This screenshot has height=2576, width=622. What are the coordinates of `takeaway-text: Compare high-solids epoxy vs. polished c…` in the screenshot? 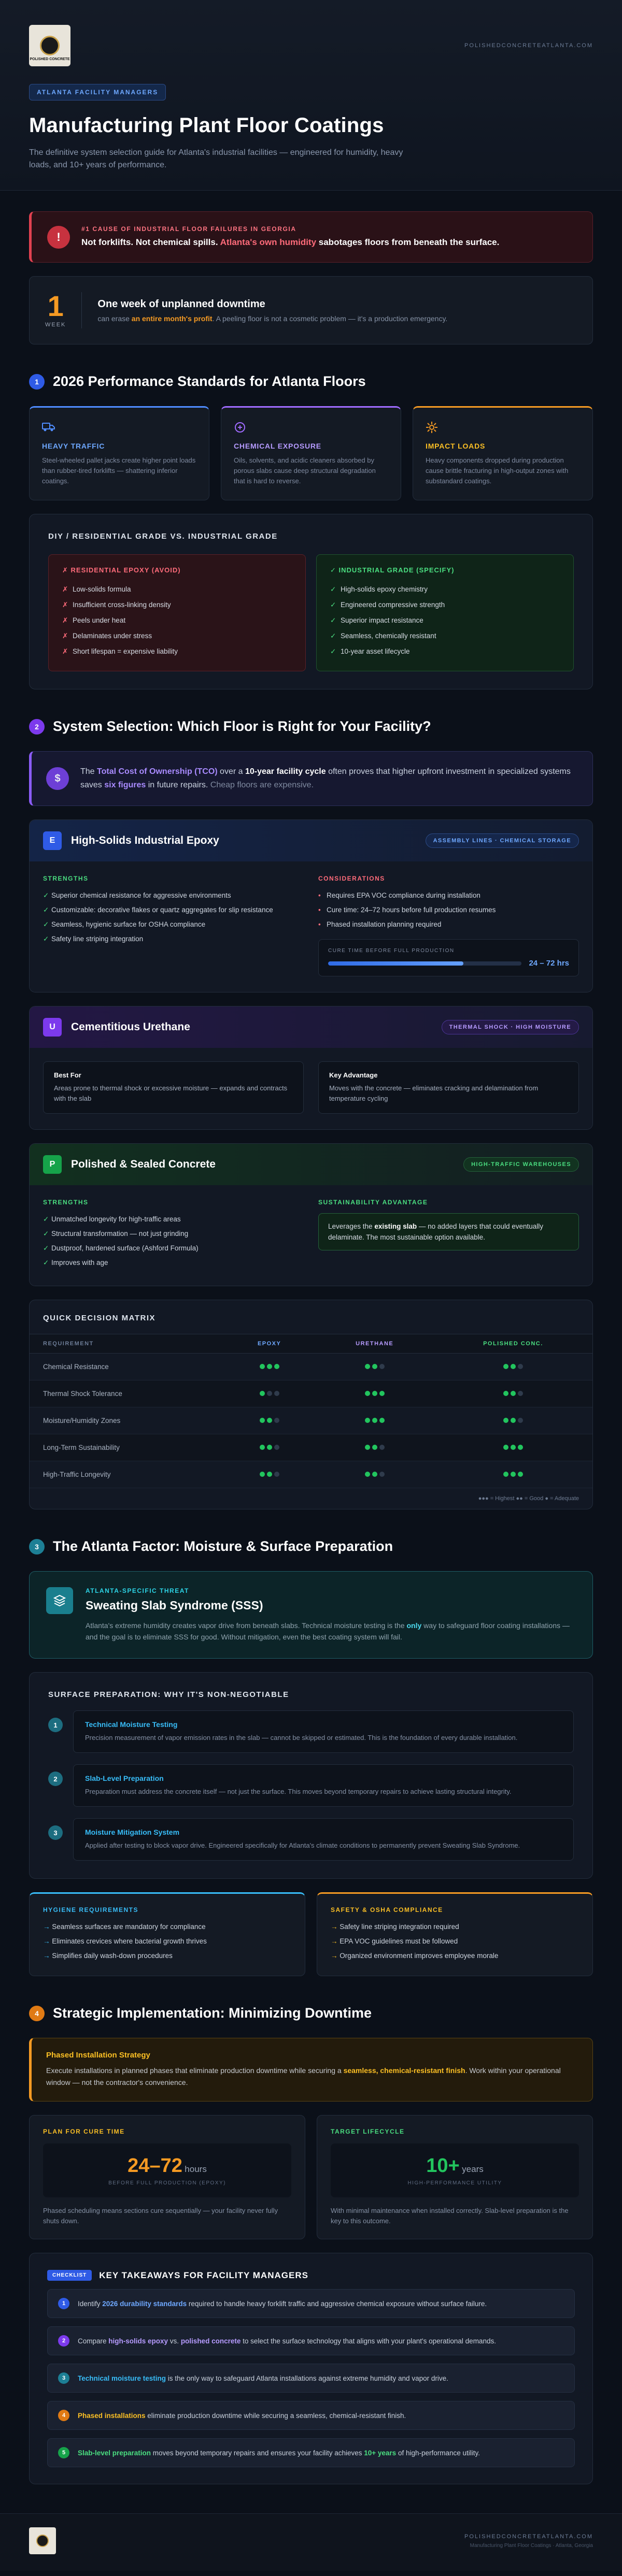 It's located at (287, 2341).